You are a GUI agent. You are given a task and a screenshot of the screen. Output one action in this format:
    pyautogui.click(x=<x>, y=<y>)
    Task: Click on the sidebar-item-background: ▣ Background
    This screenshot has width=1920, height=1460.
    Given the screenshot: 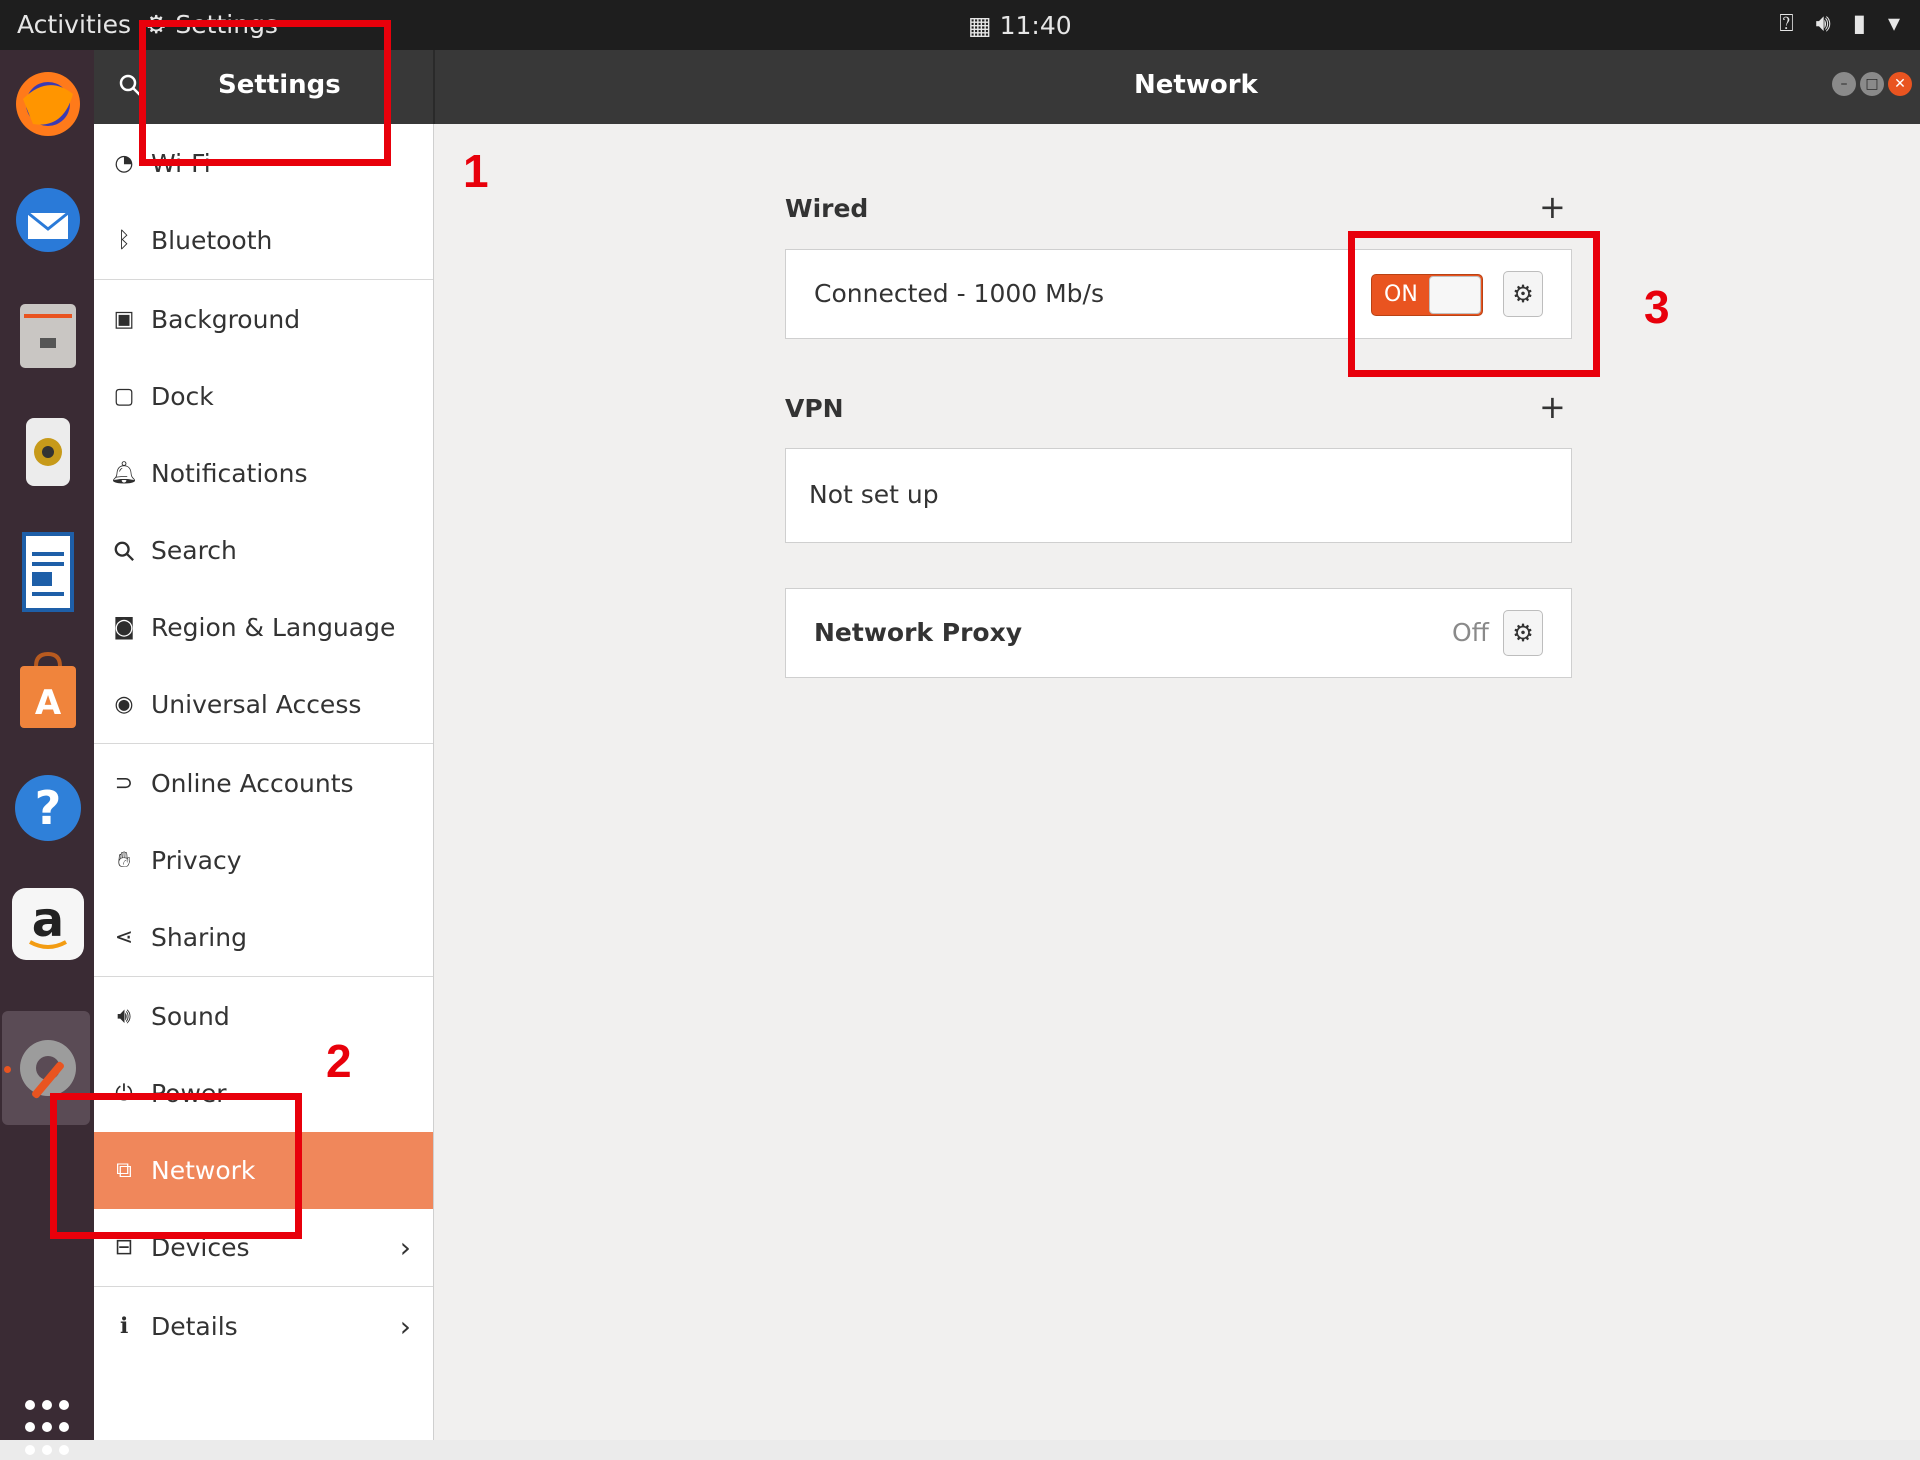 What is the action you would take?
    pyautogui.click(x=263, y=319)
    